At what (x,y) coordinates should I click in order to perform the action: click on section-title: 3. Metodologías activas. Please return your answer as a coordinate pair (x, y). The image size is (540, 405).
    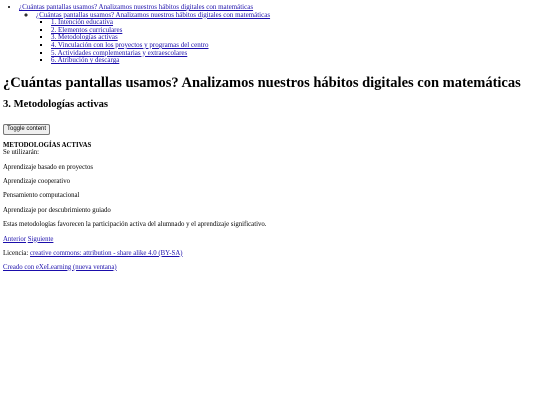
    Looking at the image, I should click on (56, 104).